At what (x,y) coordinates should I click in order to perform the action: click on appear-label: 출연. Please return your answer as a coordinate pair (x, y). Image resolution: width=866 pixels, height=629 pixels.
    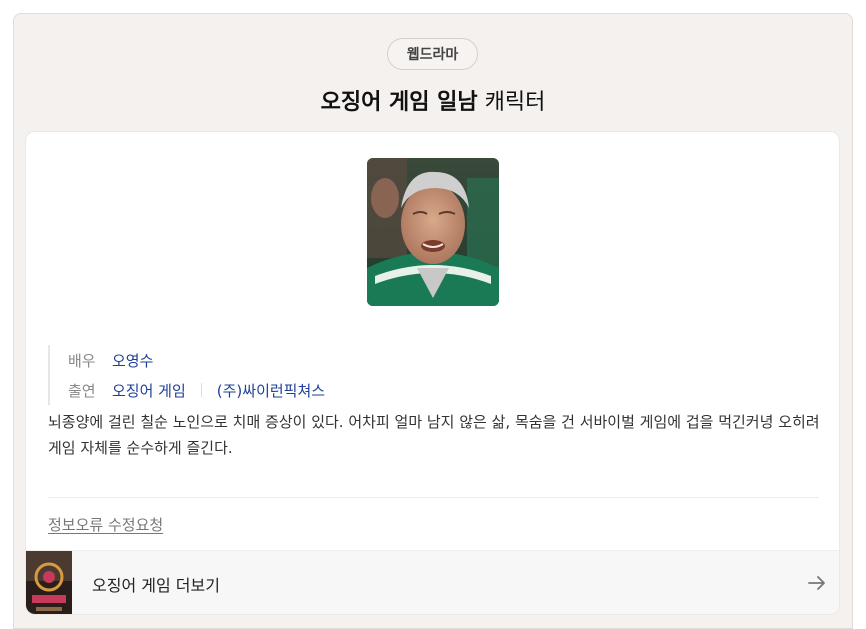
    Looking at the image, I should click on (82, 390).